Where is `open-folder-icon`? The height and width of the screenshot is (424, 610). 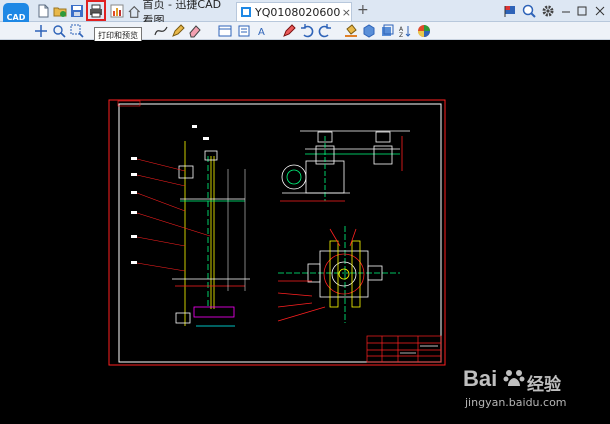
open-folder-icon is located at coordinates (60, 11).